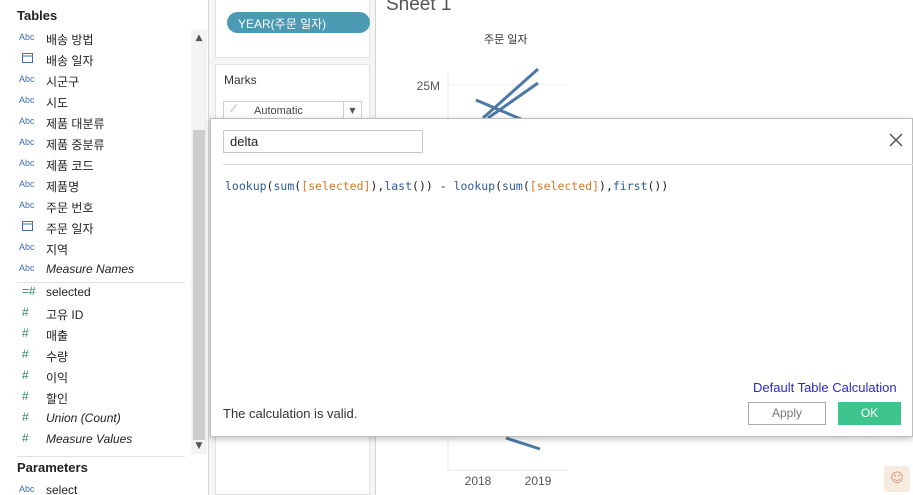 This screenshot has height=495, width=913. Describe the element at coordinates (568, 164) in the screenshot. I see `dialog-header-divider` at that location.